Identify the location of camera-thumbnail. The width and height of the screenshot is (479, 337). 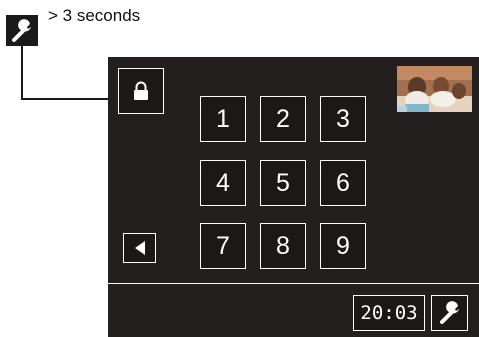
(434, 89).